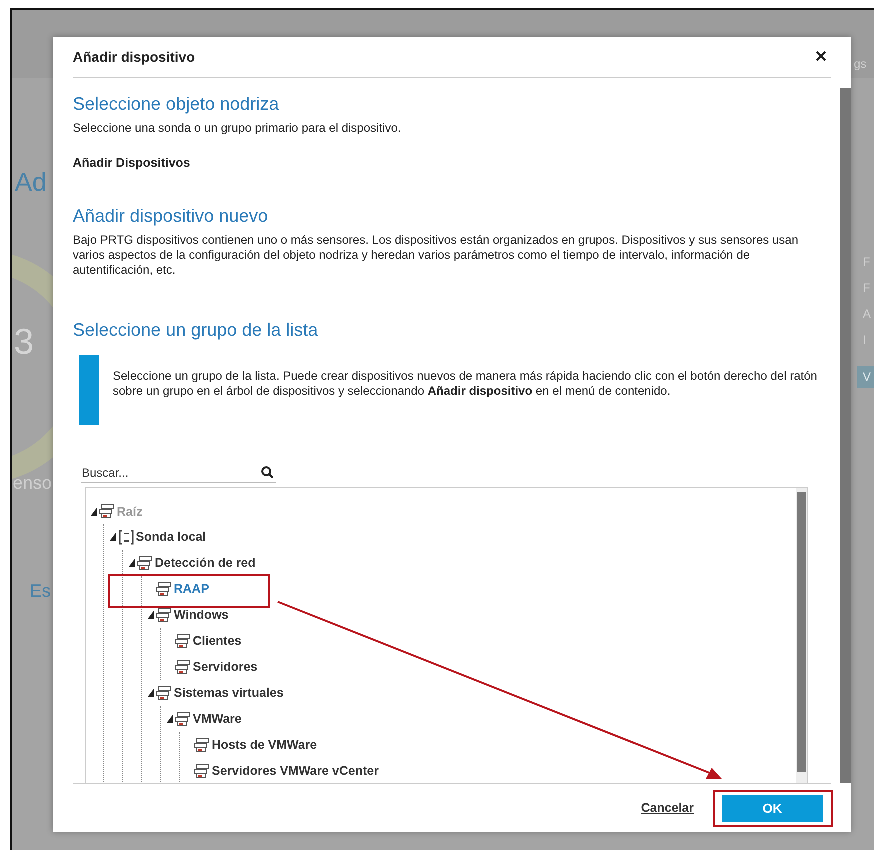  I want to click on section-text: Seleccione una sonda o un grupo primario para el dispositivo., so click(237, 128).